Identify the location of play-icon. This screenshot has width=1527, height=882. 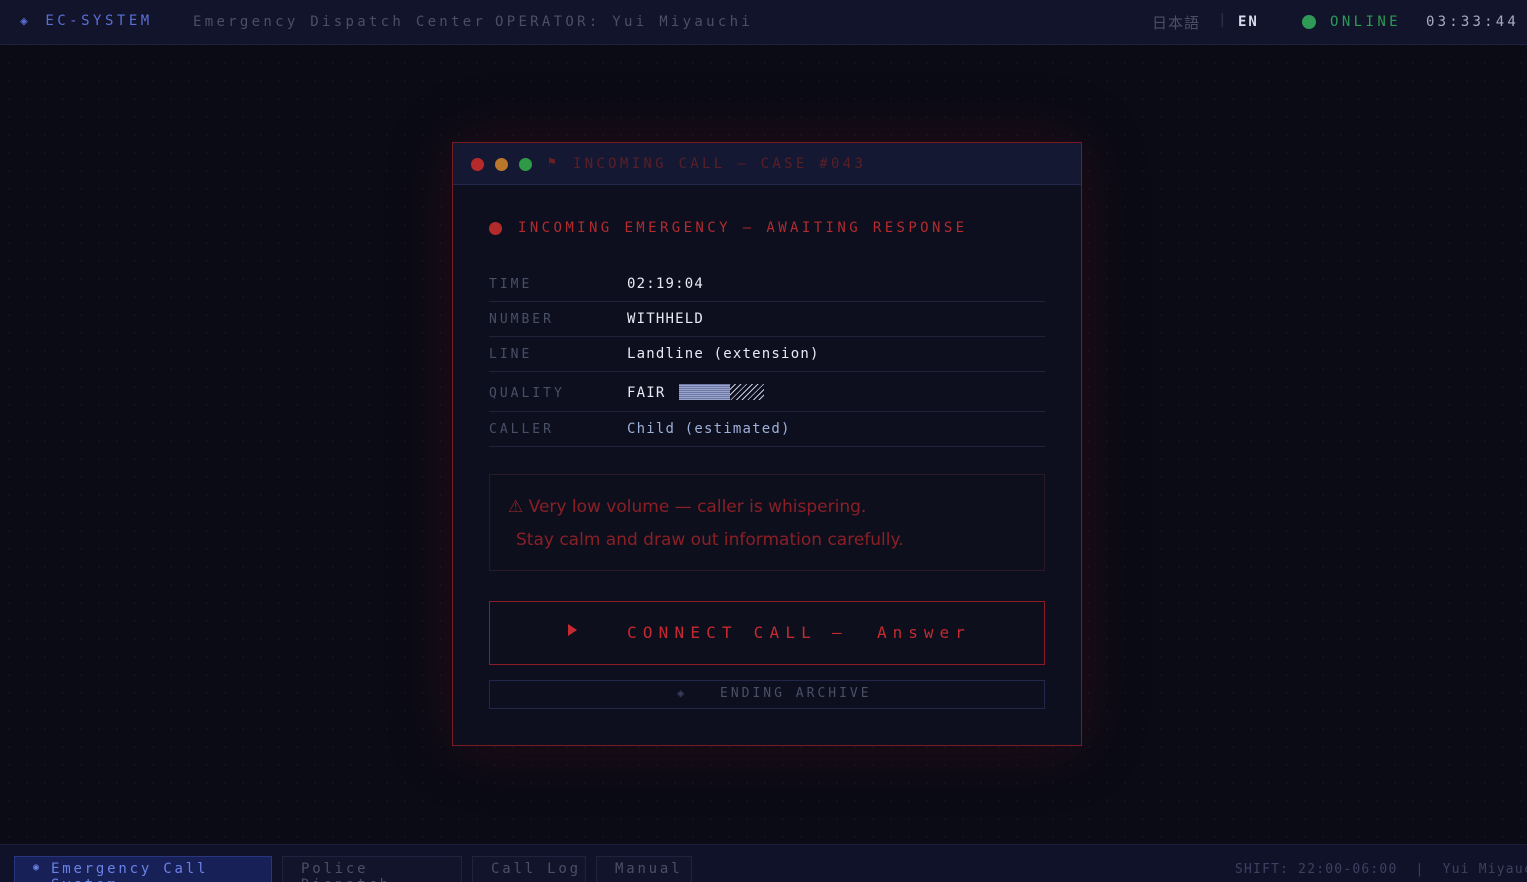
(572, 630).